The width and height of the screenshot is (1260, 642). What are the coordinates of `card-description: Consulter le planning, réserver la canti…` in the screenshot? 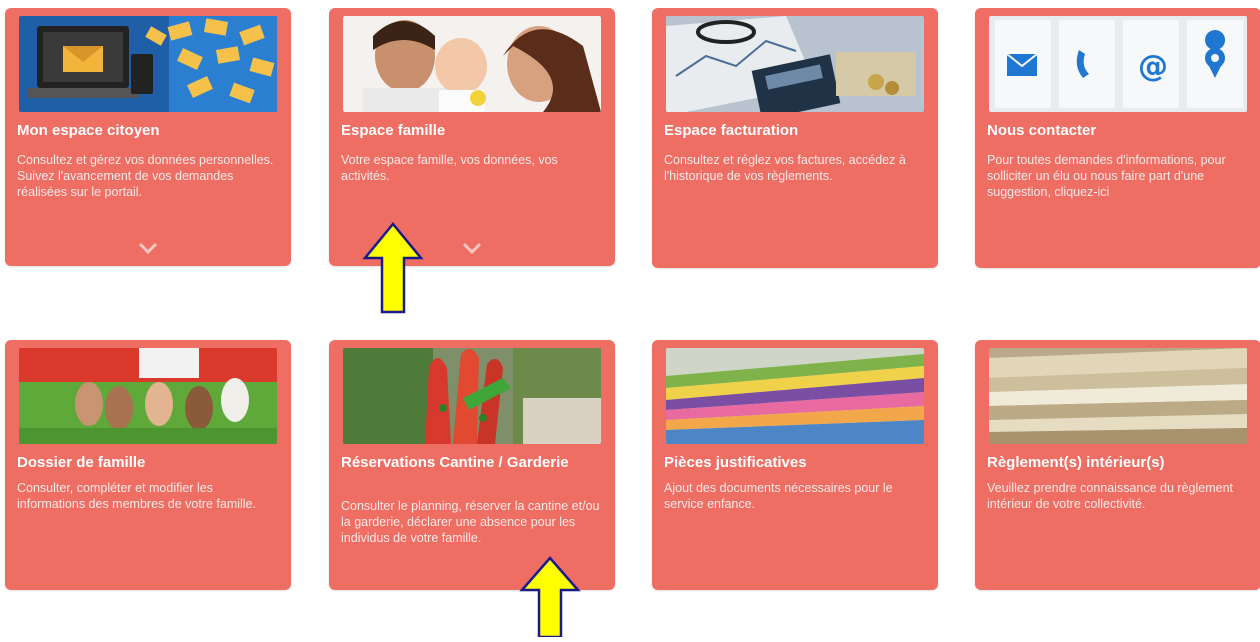 It's located at (470, 522).